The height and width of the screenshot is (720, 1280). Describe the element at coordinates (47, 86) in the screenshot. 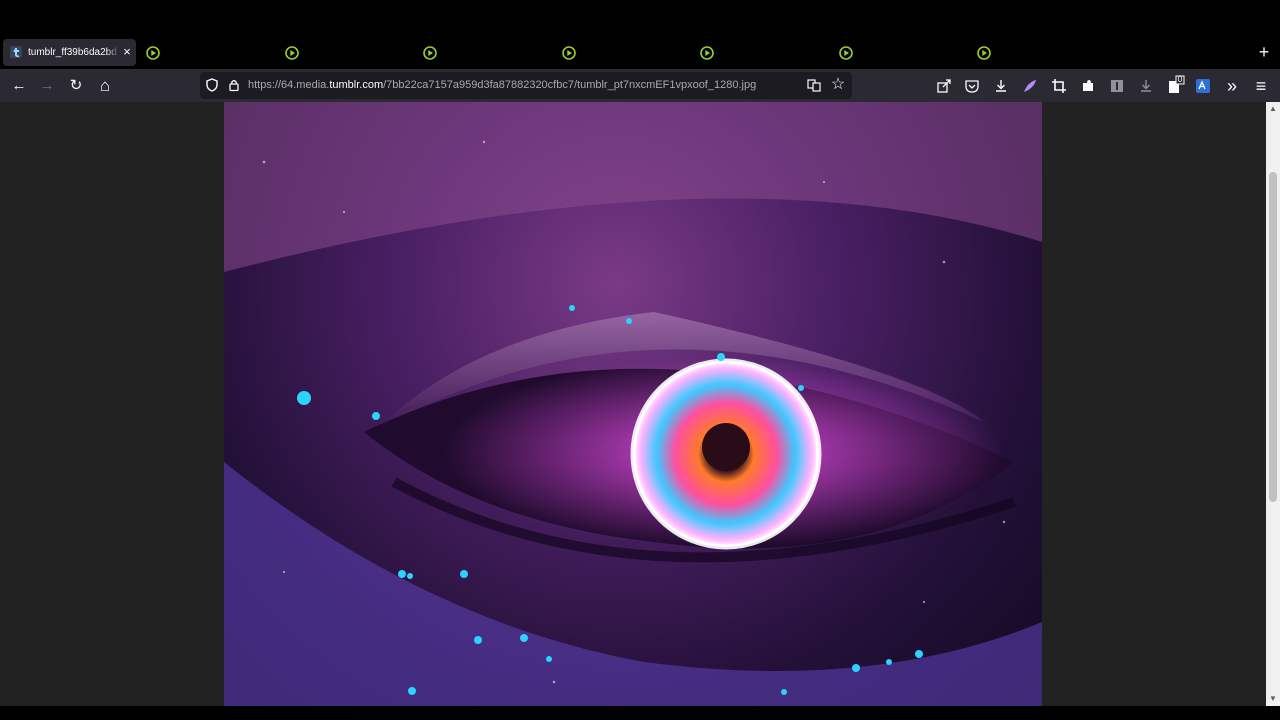

I see `forward-button: →` at that location.